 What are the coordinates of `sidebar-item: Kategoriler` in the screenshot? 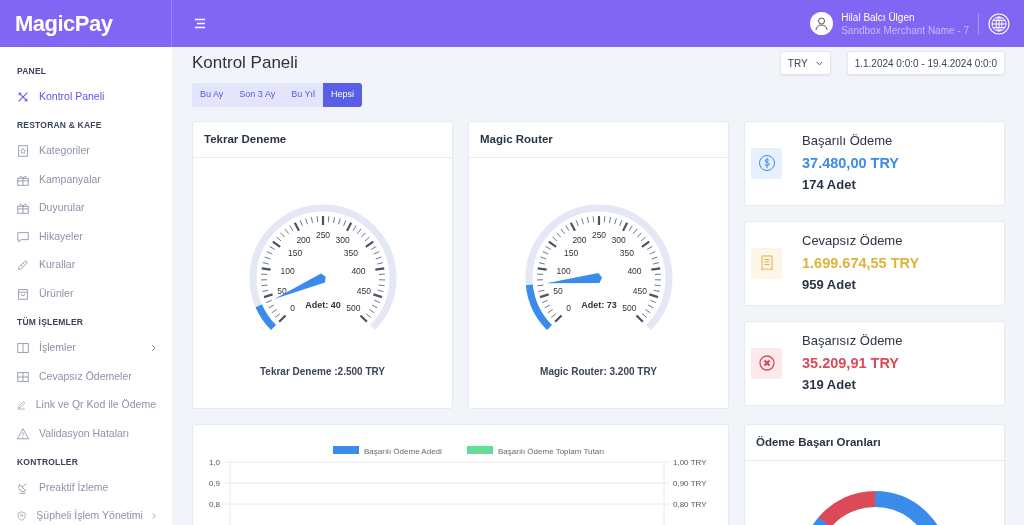 It's located at (86, 151).